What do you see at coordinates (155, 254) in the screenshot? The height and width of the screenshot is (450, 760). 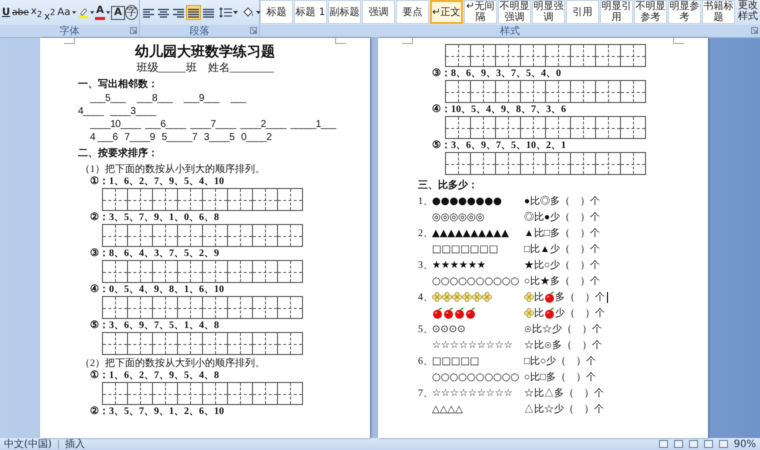 I see `number-sequence: ③：8、6、4、3、7、5、2、9` at bounding box center [155, 254].